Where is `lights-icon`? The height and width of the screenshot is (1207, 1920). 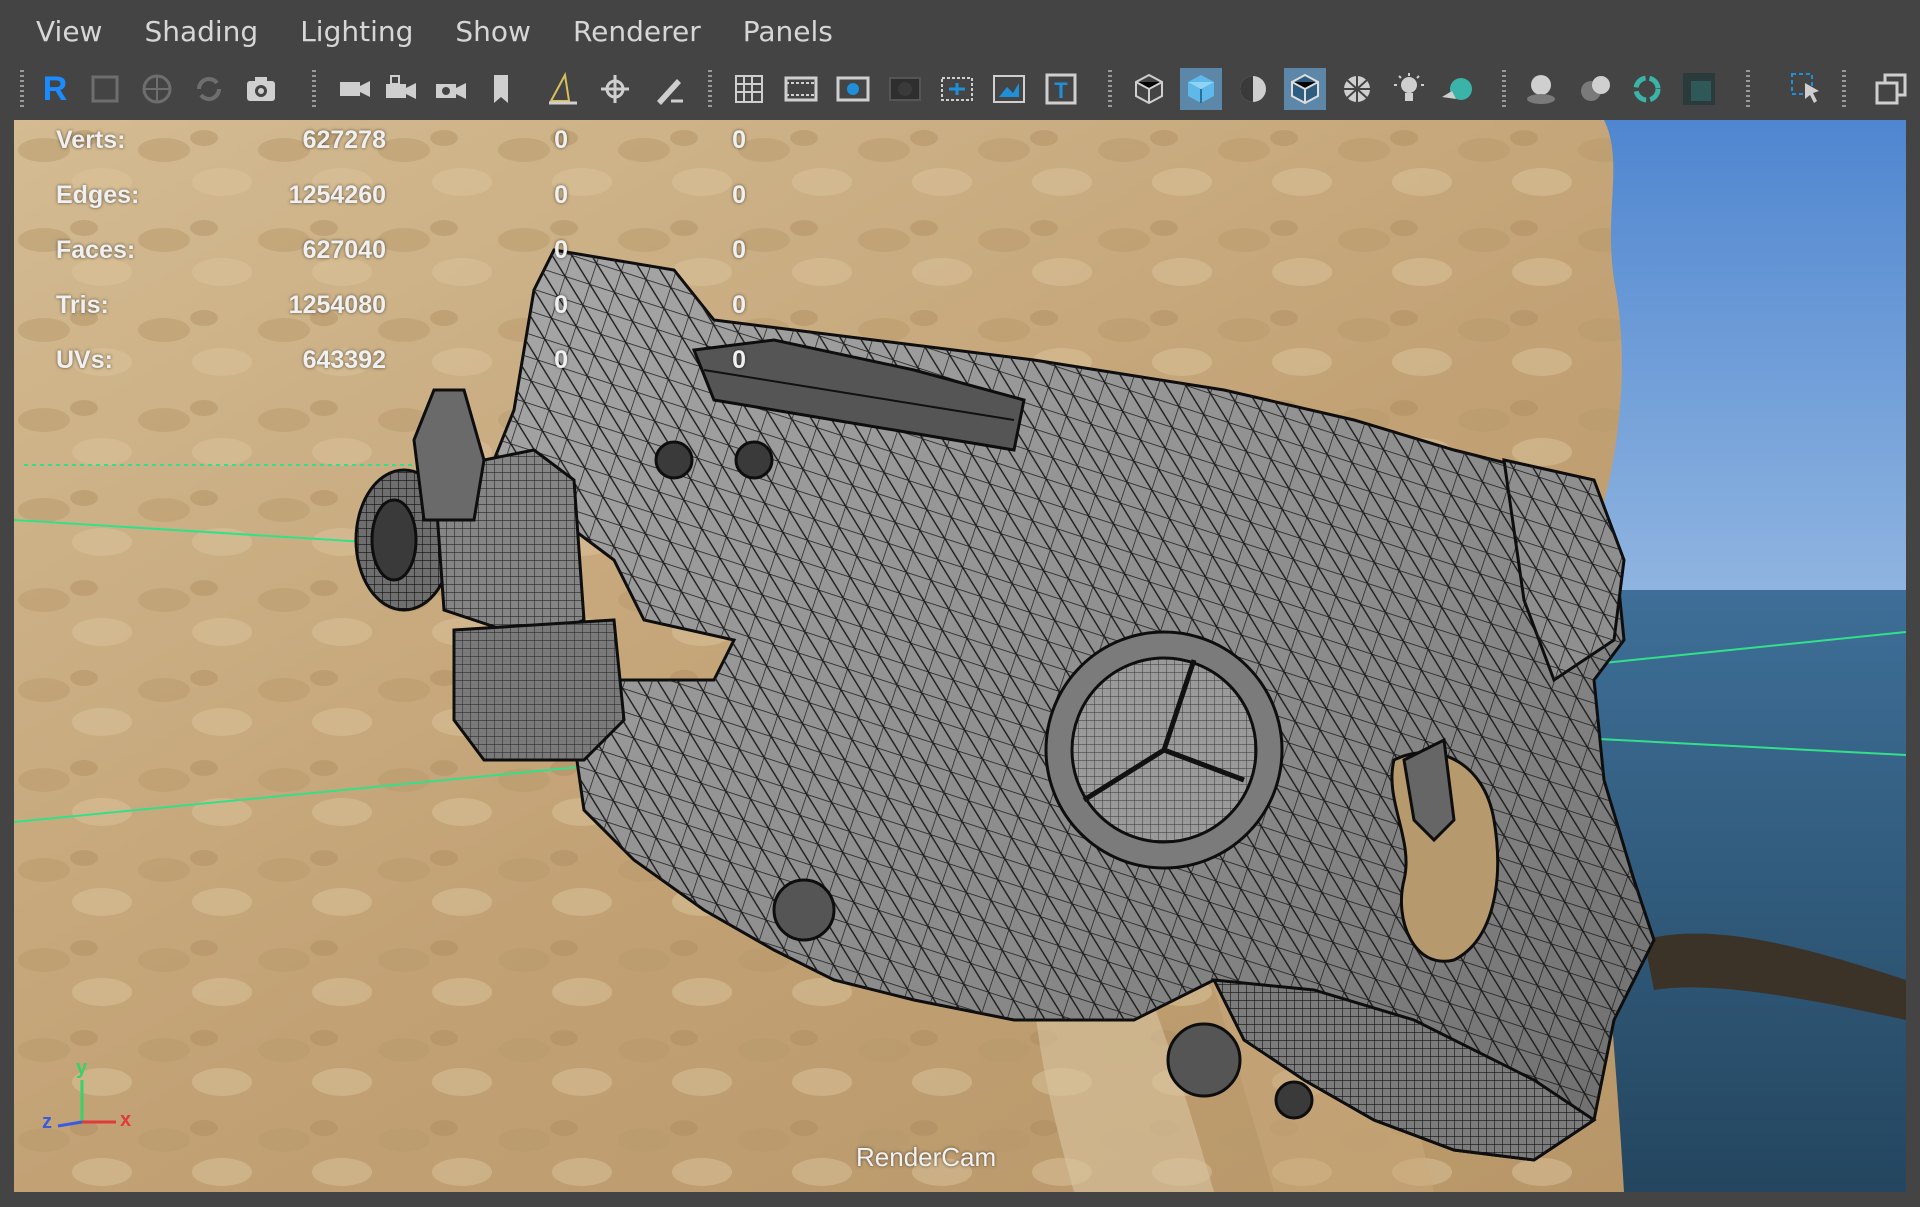
lights-icon is located at coordinates (1253, 89).